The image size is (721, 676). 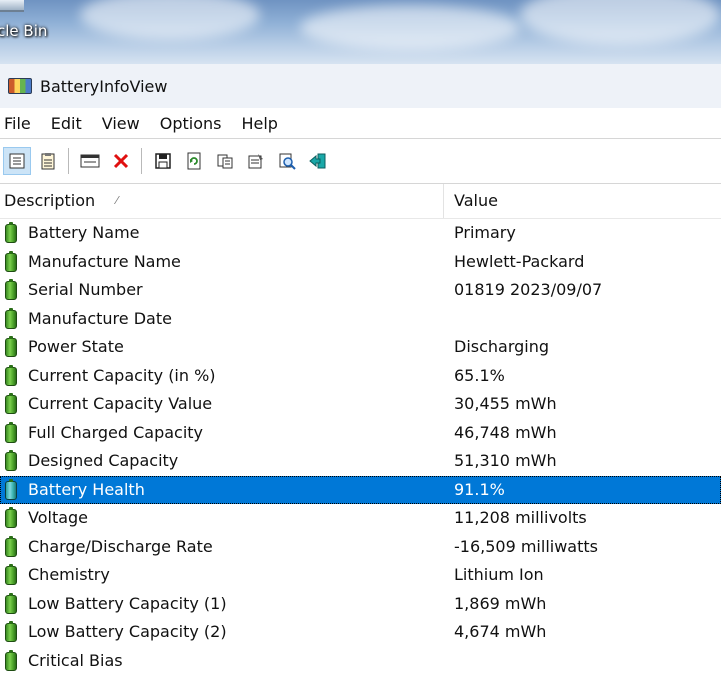 I want to click on menu-options: Options, so click(x=191, y=123).